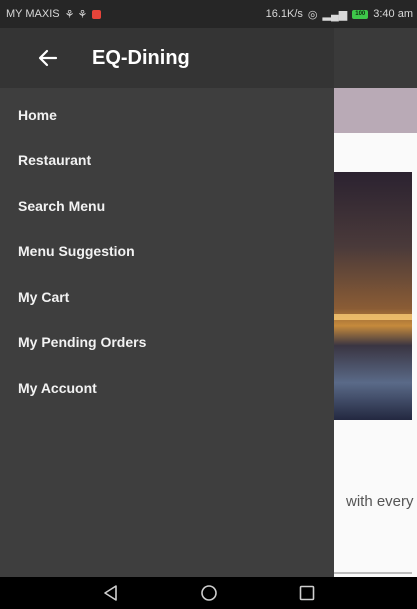 The image size is (417, 609). What do you see at coordinates (167, 343) in the screenshot?
I see `menu-item-my-pending-orders: My Pending Orders` at bounding box center [167, 343].